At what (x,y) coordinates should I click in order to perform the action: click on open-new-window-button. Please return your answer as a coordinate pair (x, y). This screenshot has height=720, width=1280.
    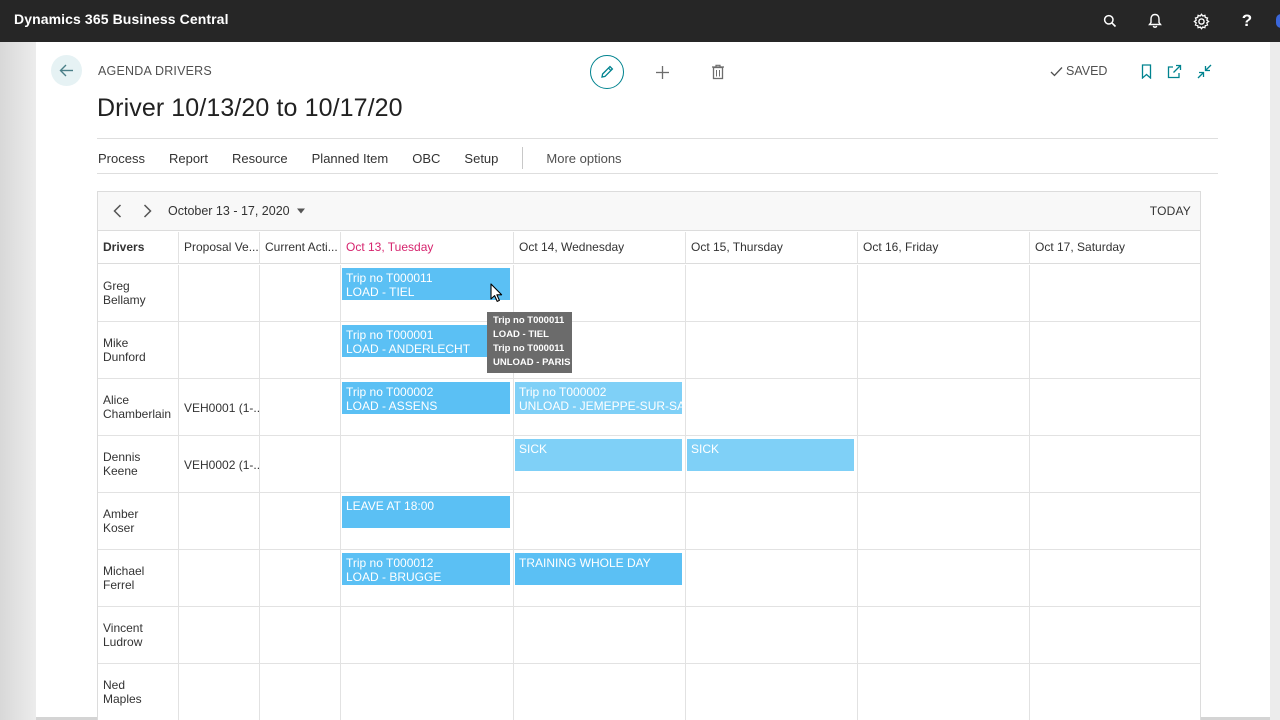
    Looking at the image, I should click on (1174, 71).